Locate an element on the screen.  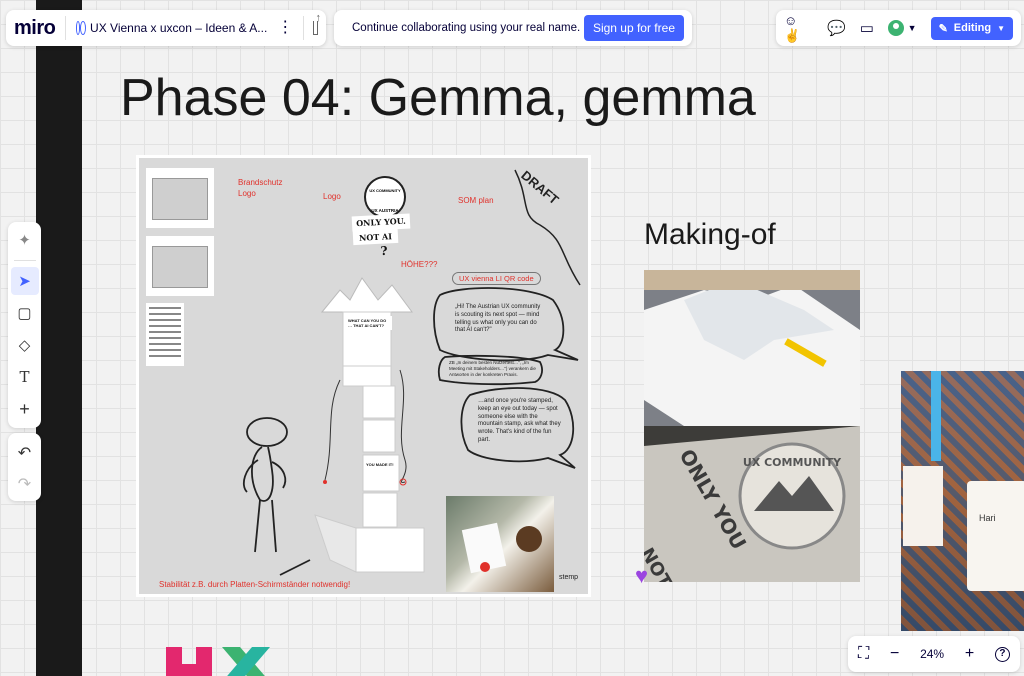
zoom-level: 24% is located at coordinates (932, 654).